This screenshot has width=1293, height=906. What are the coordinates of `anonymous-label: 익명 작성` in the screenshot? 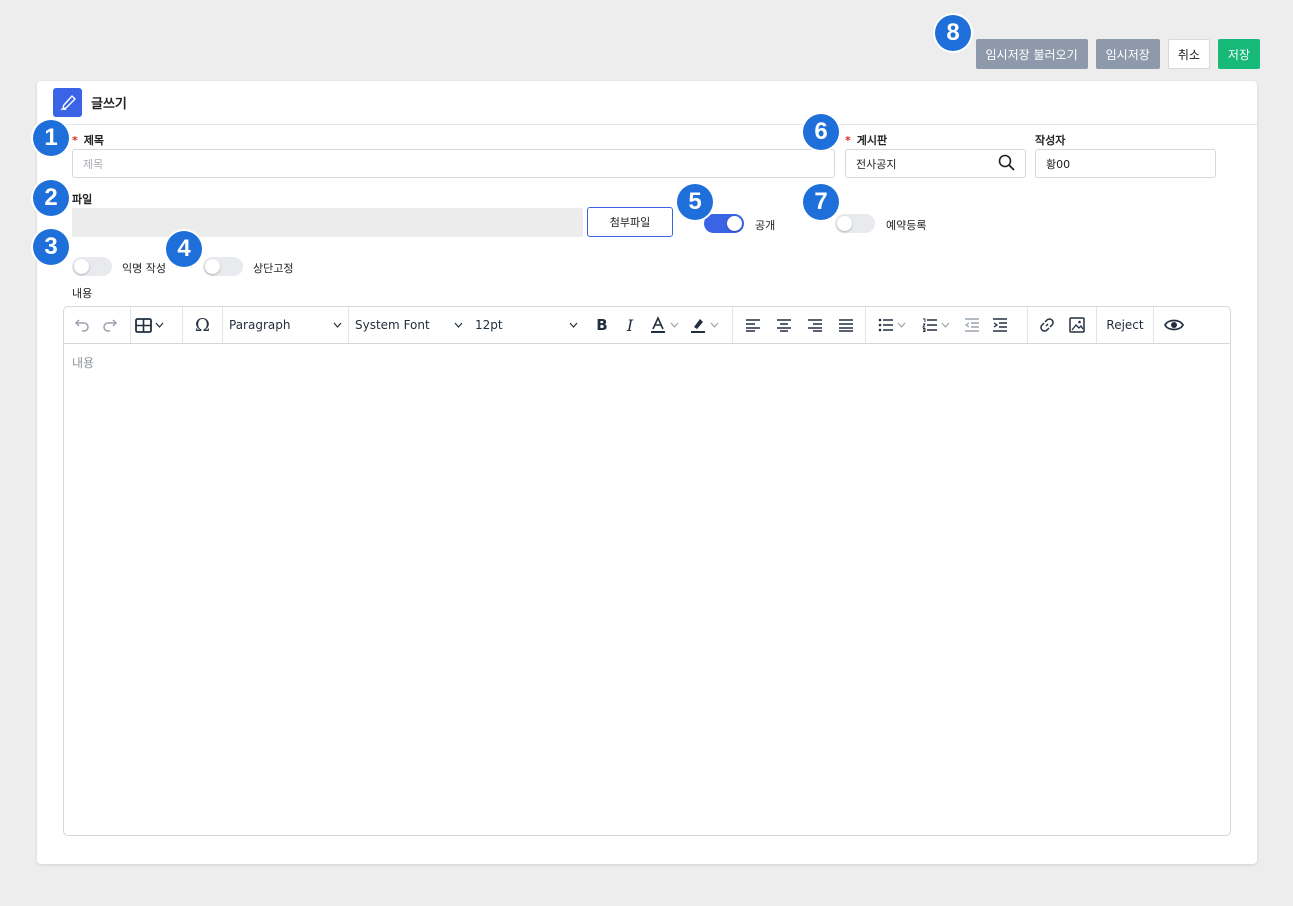 It's located at (144, 268).